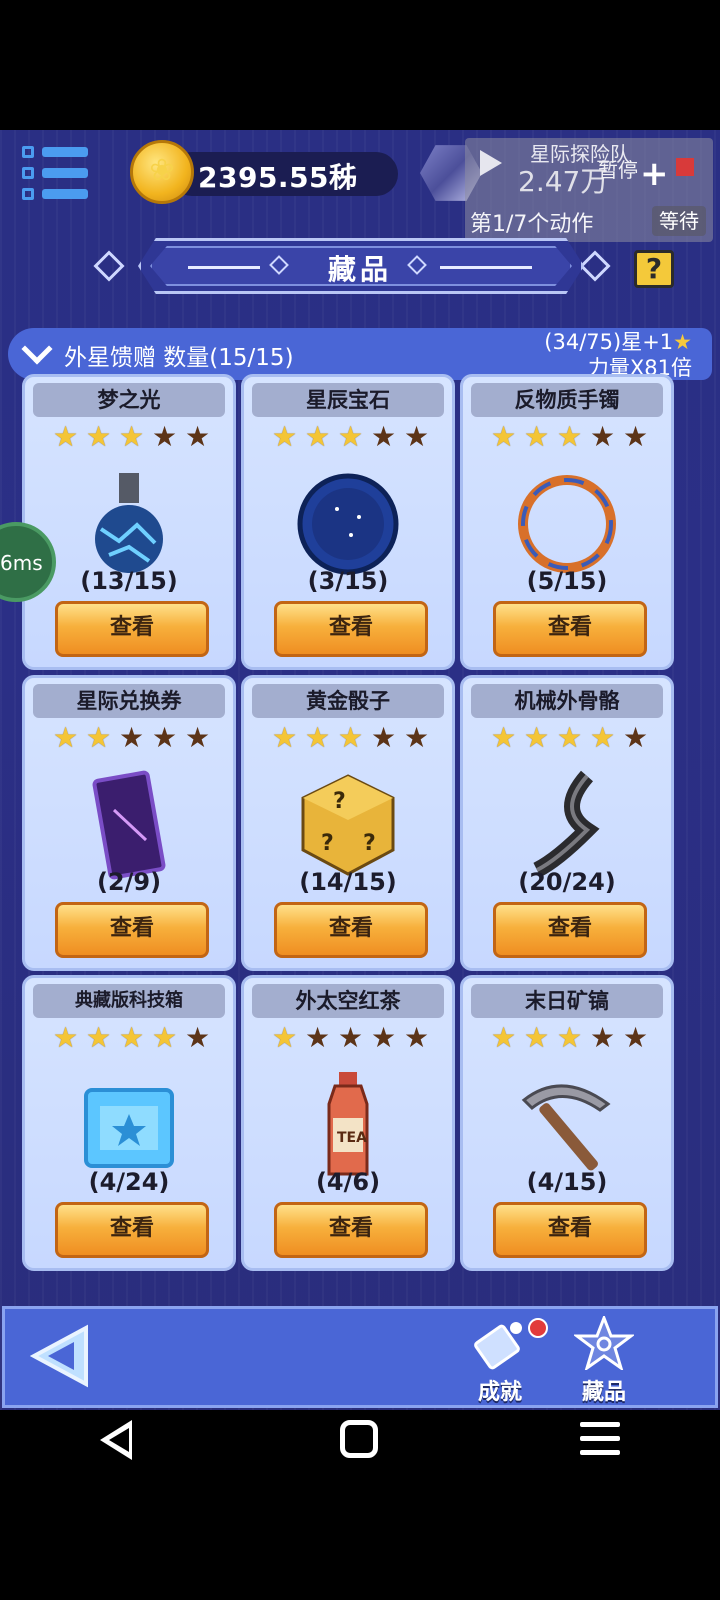 This screenshot has width=720, height=1600. Describe the element at coordinates (567, 701) in the screenshot. I see `item-name: 机械外骨骼` at that location.